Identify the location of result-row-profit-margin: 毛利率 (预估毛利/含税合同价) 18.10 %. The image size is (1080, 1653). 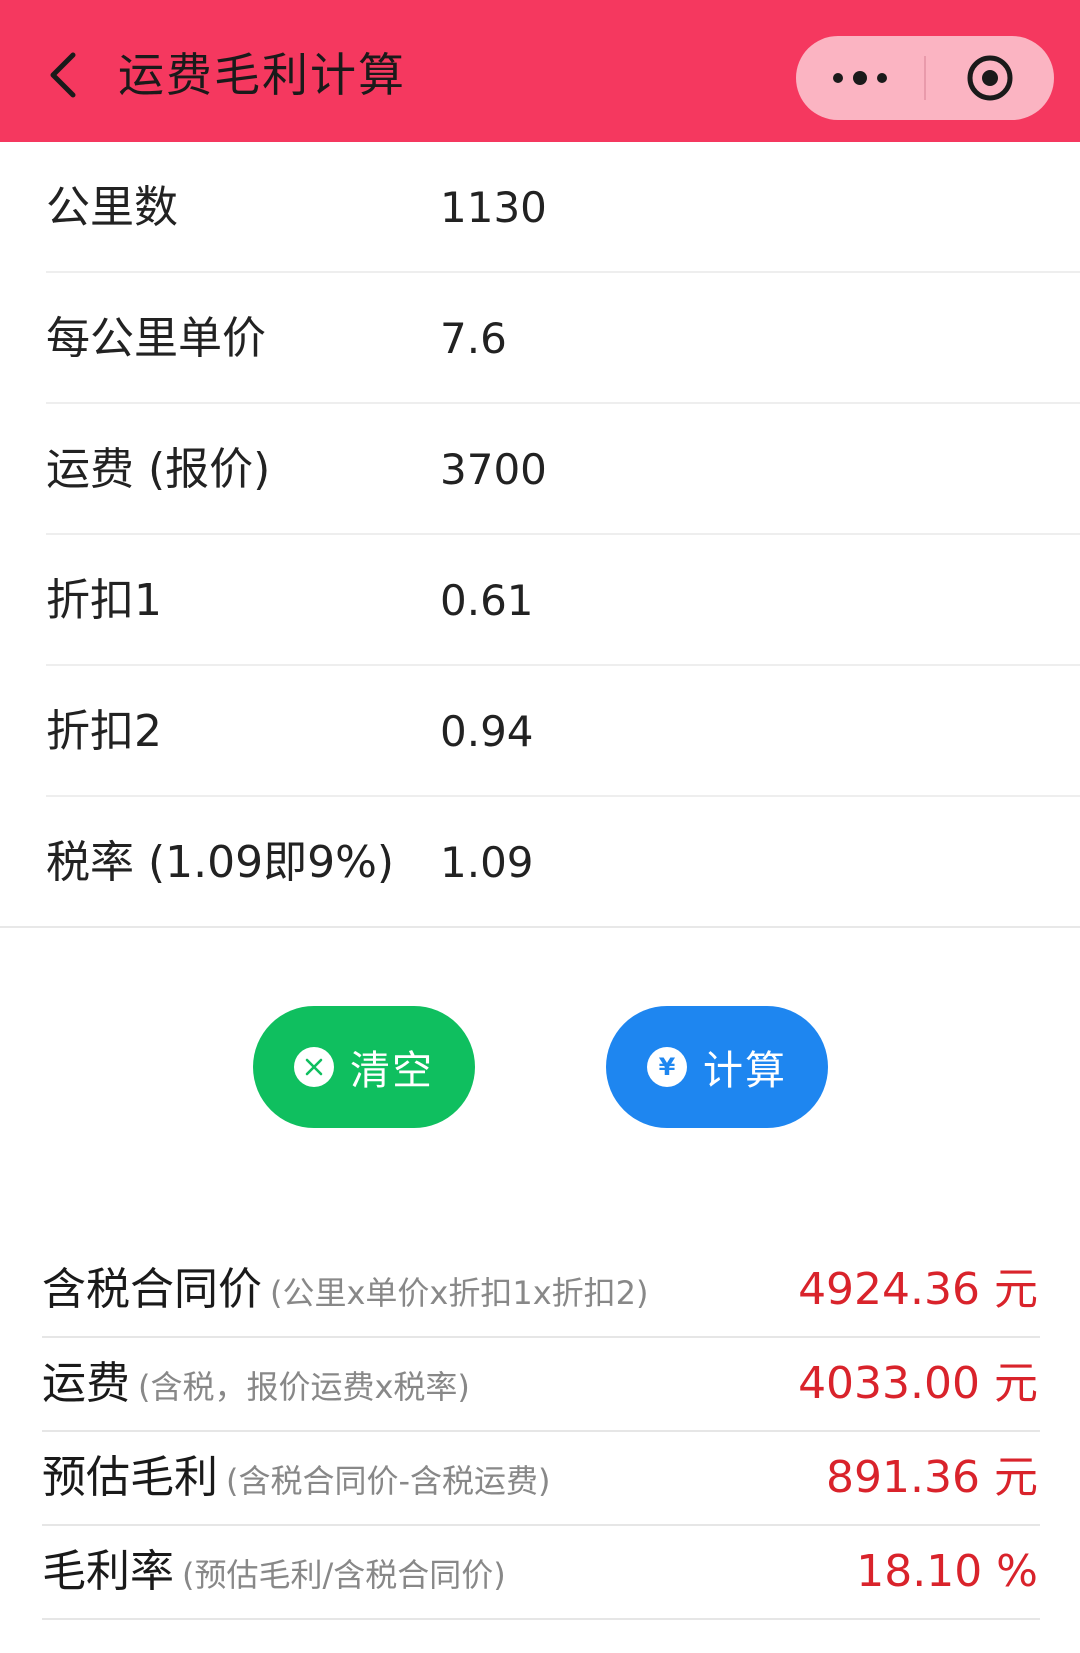
(541, 1573).